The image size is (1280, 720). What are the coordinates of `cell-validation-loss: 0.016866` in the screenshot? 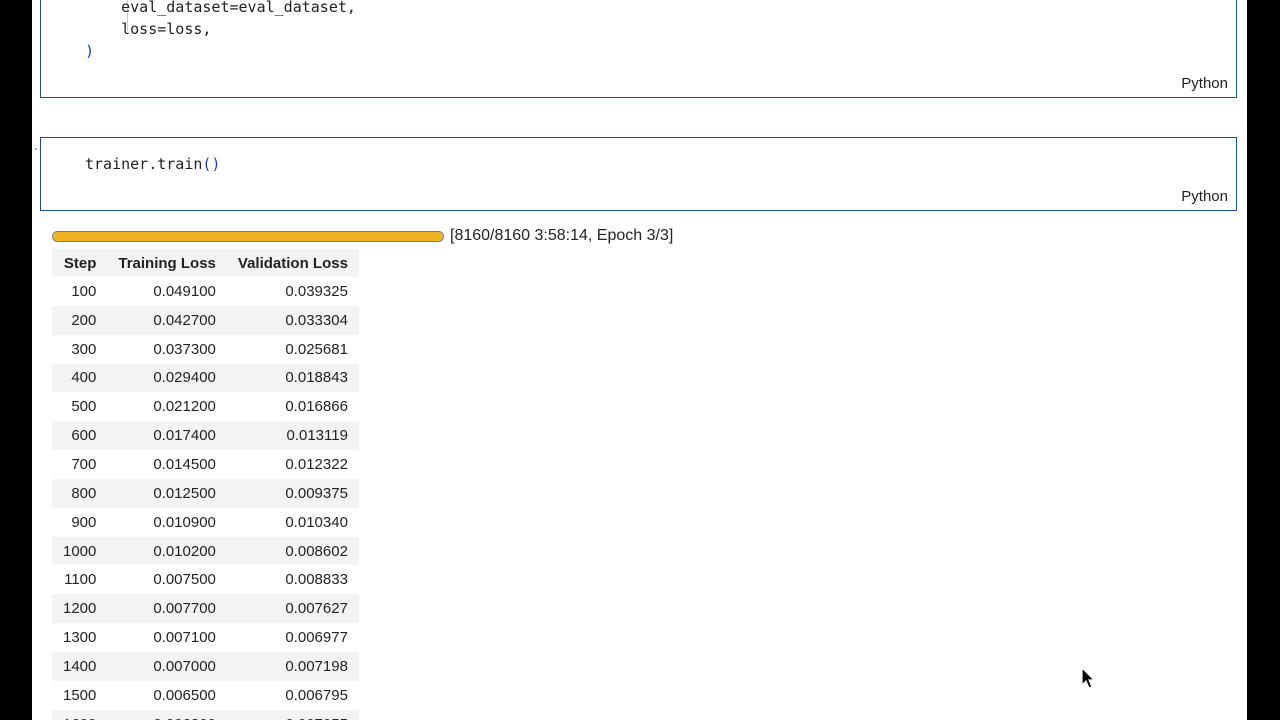 It's located at (316, 407).